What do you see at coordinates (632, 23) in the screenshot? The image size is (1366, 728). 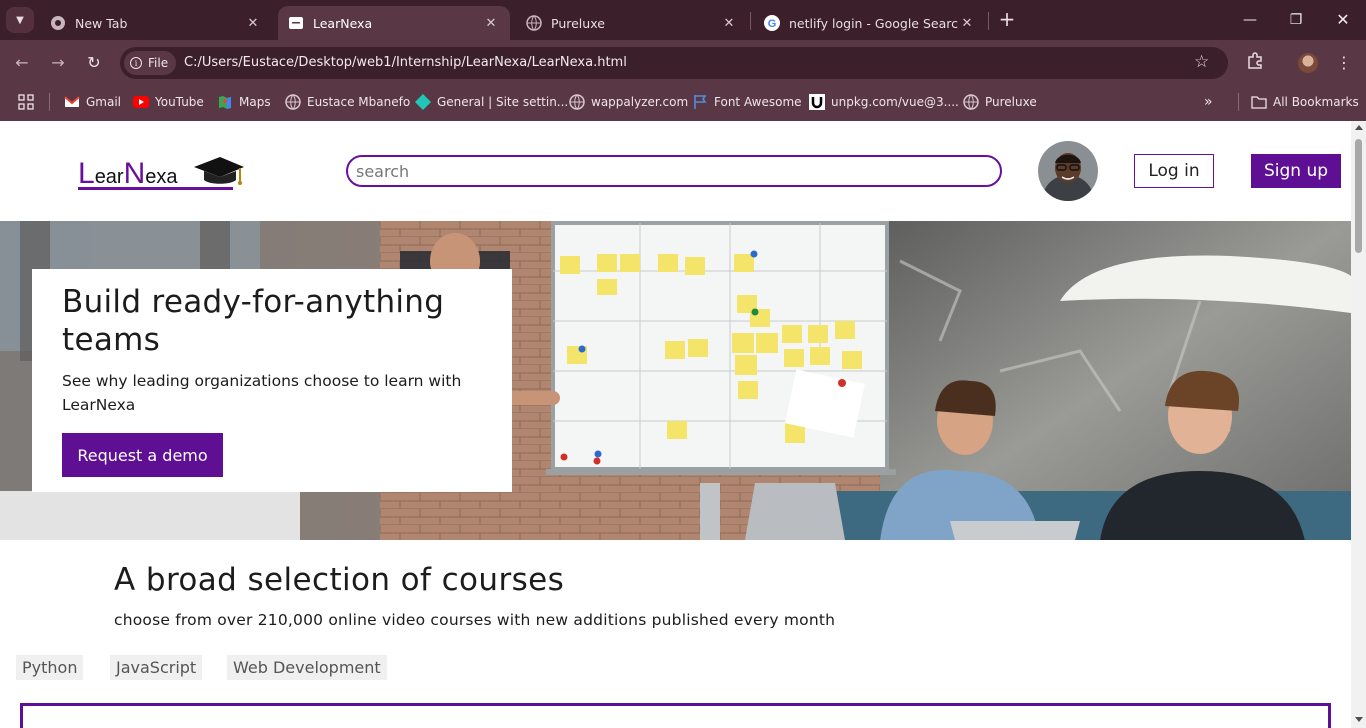 I see `tab-pureluxe: Pureluxe ✕` at bounding box center [632, 23].